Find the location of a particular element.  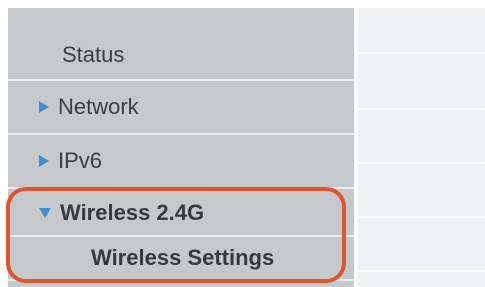

sidebar-subitem-label: Wireless Settings is located at coordinates (183, 257).